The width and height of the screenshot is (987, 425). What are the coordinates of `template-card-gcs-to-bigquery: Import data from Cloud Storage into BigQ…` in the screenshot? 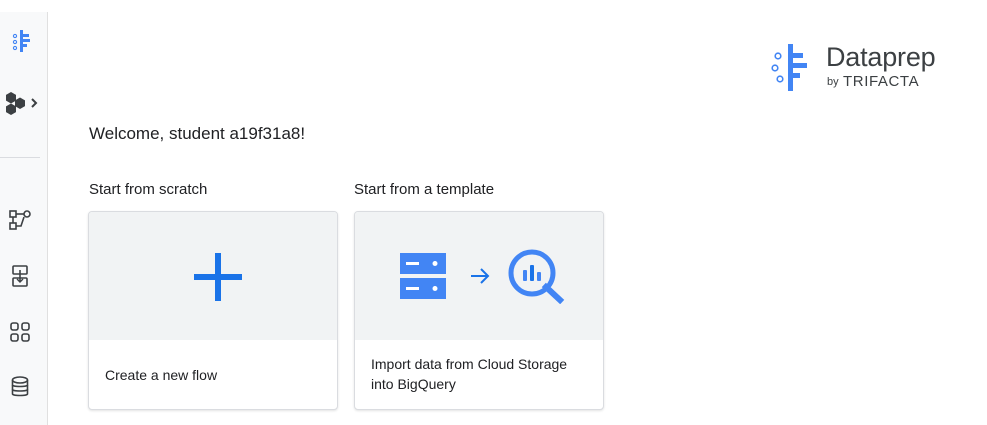 It's located at (479, 310).